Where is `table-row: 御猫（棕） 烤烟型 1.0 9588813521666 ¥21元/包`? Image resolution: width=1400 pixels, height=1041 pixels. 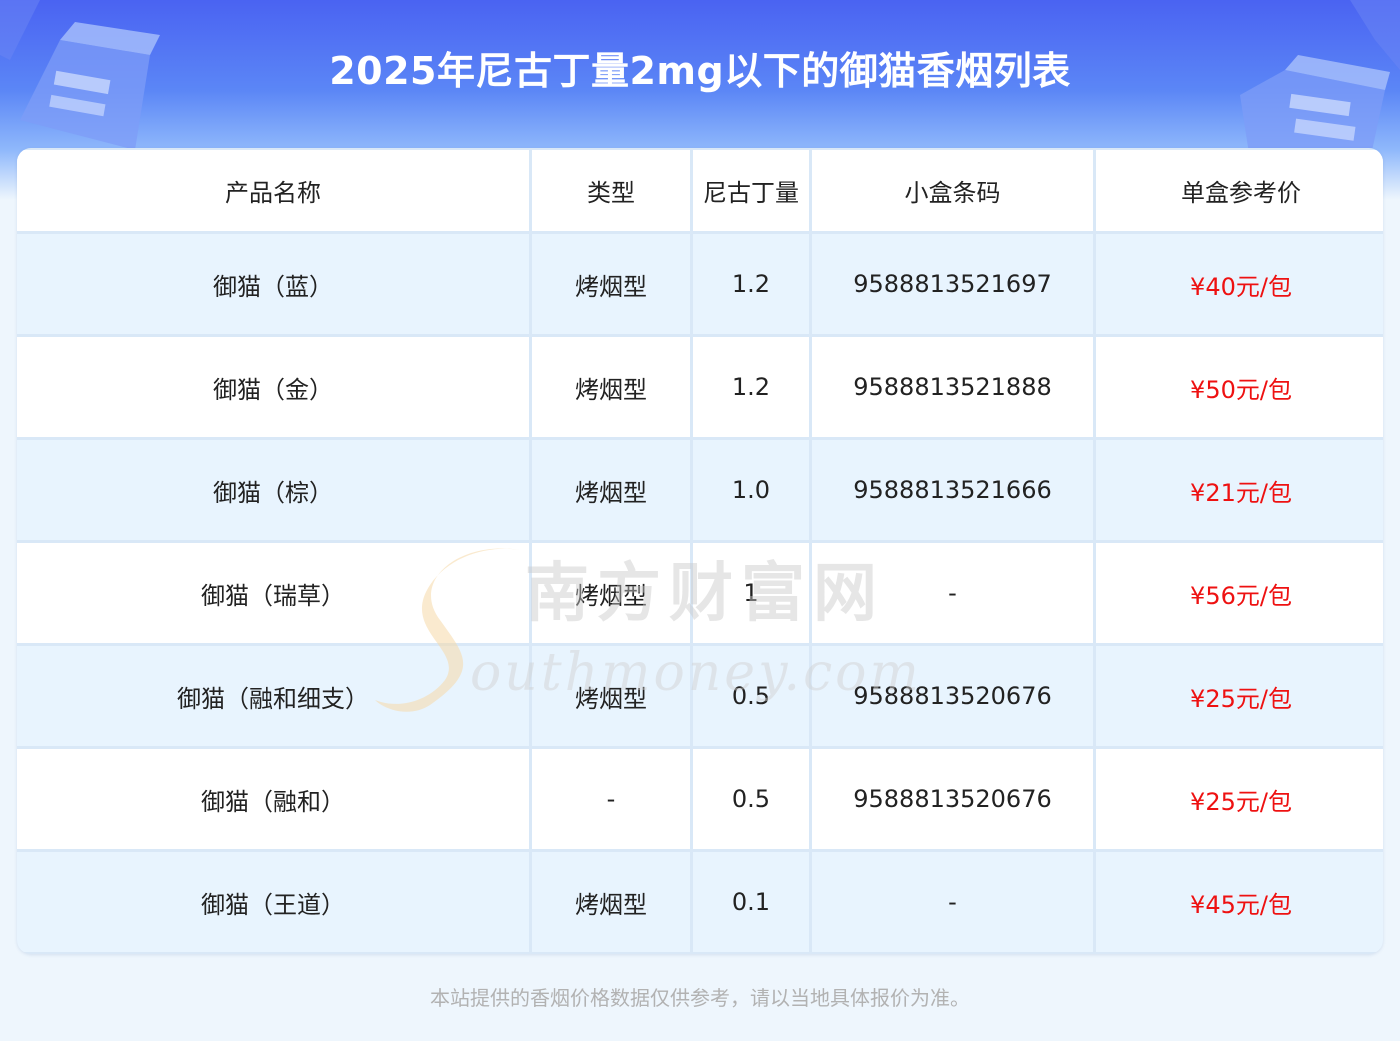 table-row: 御猫（棕） 烤烟型 1.0 9588813521666 ¥21元/包 is located at coordinates (700, 490).